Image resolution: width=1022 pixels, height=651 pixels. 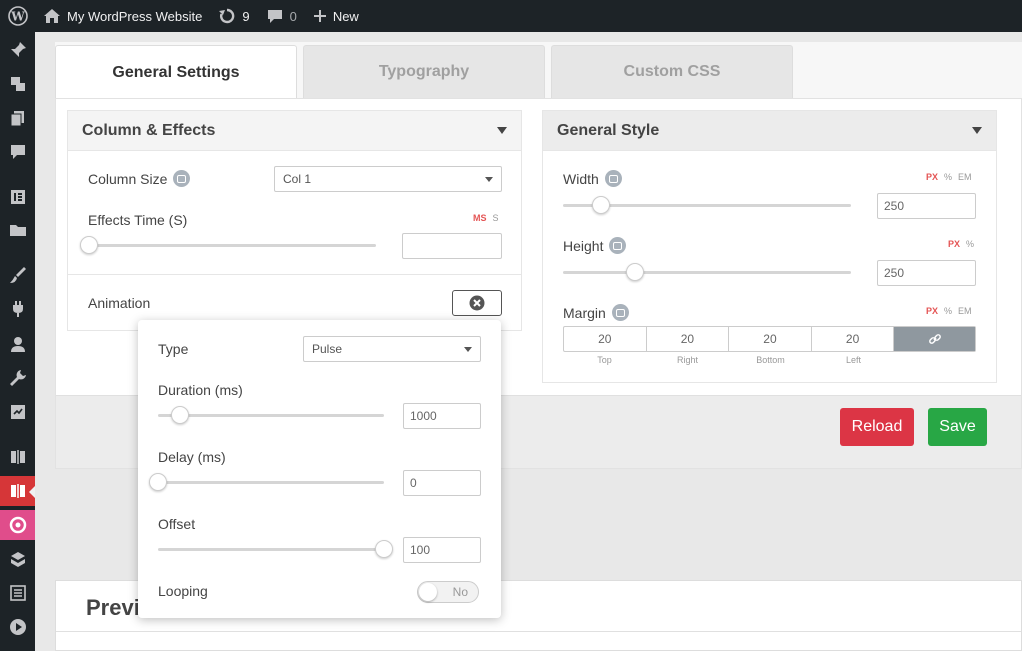 I want to click on updates-count: 9, so click(x=246, y=16).